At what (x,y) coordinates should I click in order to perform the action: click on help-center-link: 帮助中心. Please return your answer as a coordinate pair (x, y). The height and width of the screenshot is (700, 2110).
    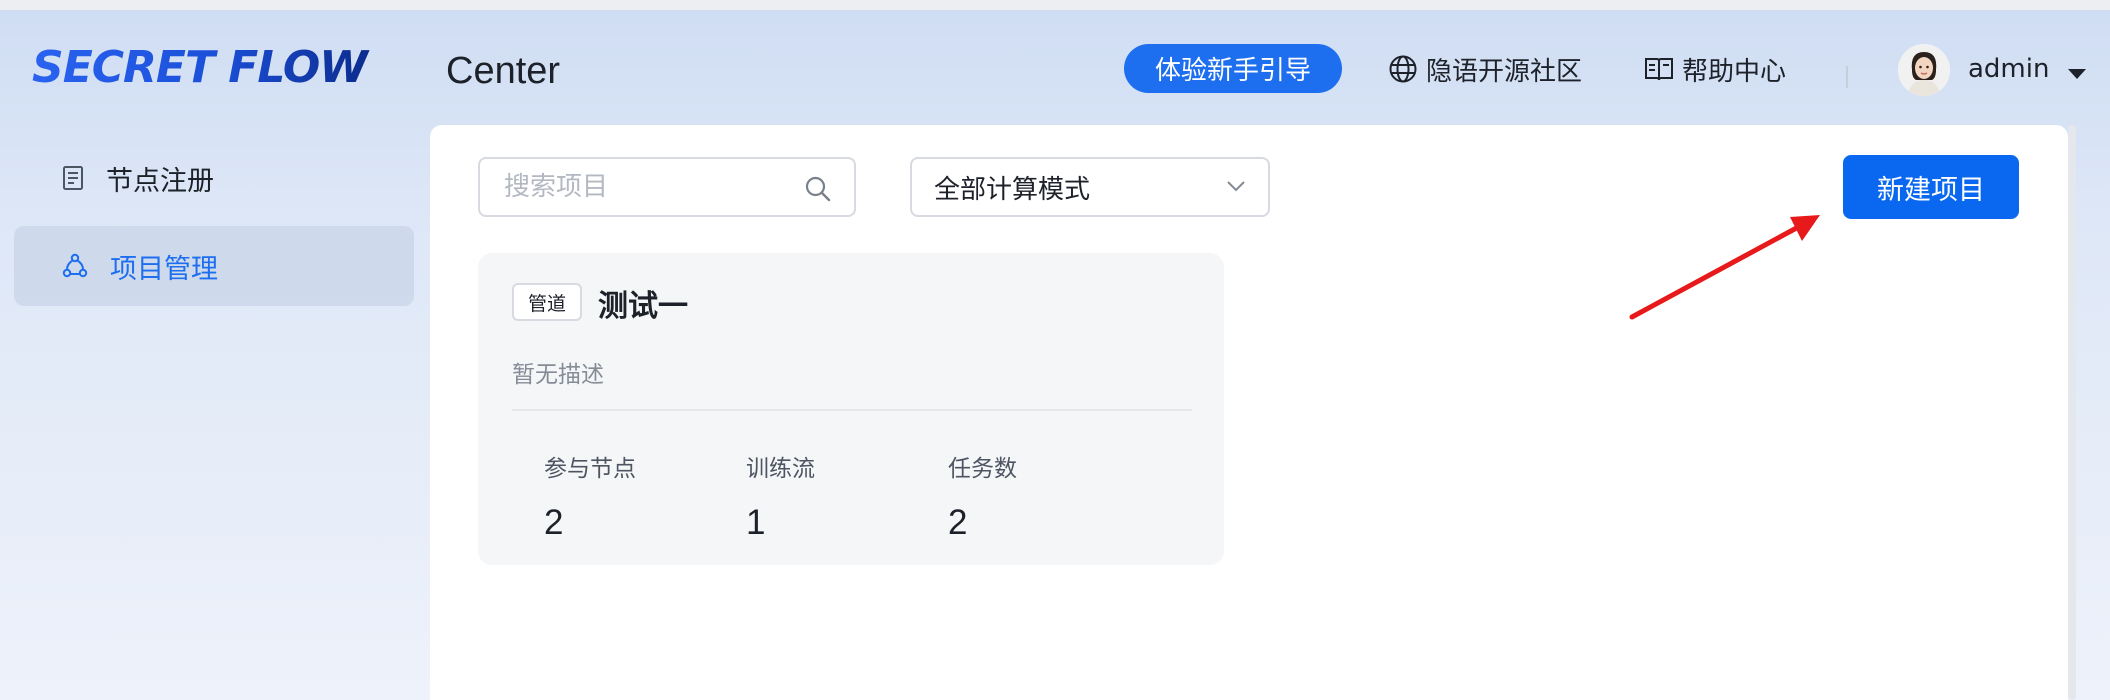
    Looking at the image, I should click on (1715, 69).